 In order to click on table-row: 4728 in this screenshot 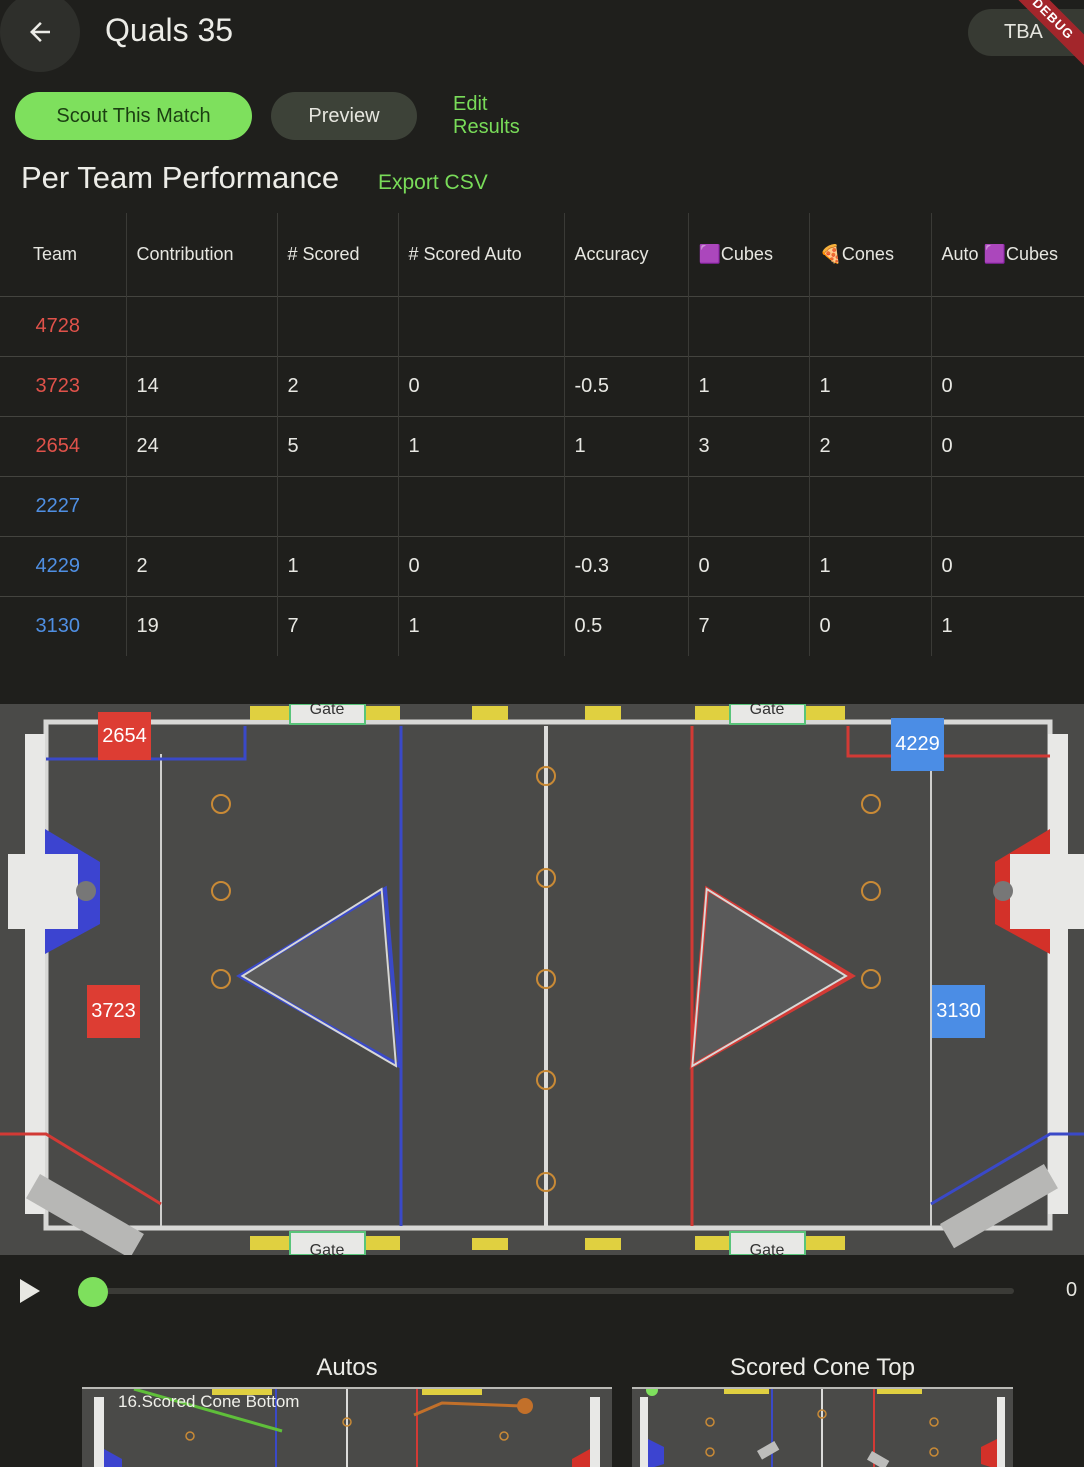, I will do `click(542, 325)`.